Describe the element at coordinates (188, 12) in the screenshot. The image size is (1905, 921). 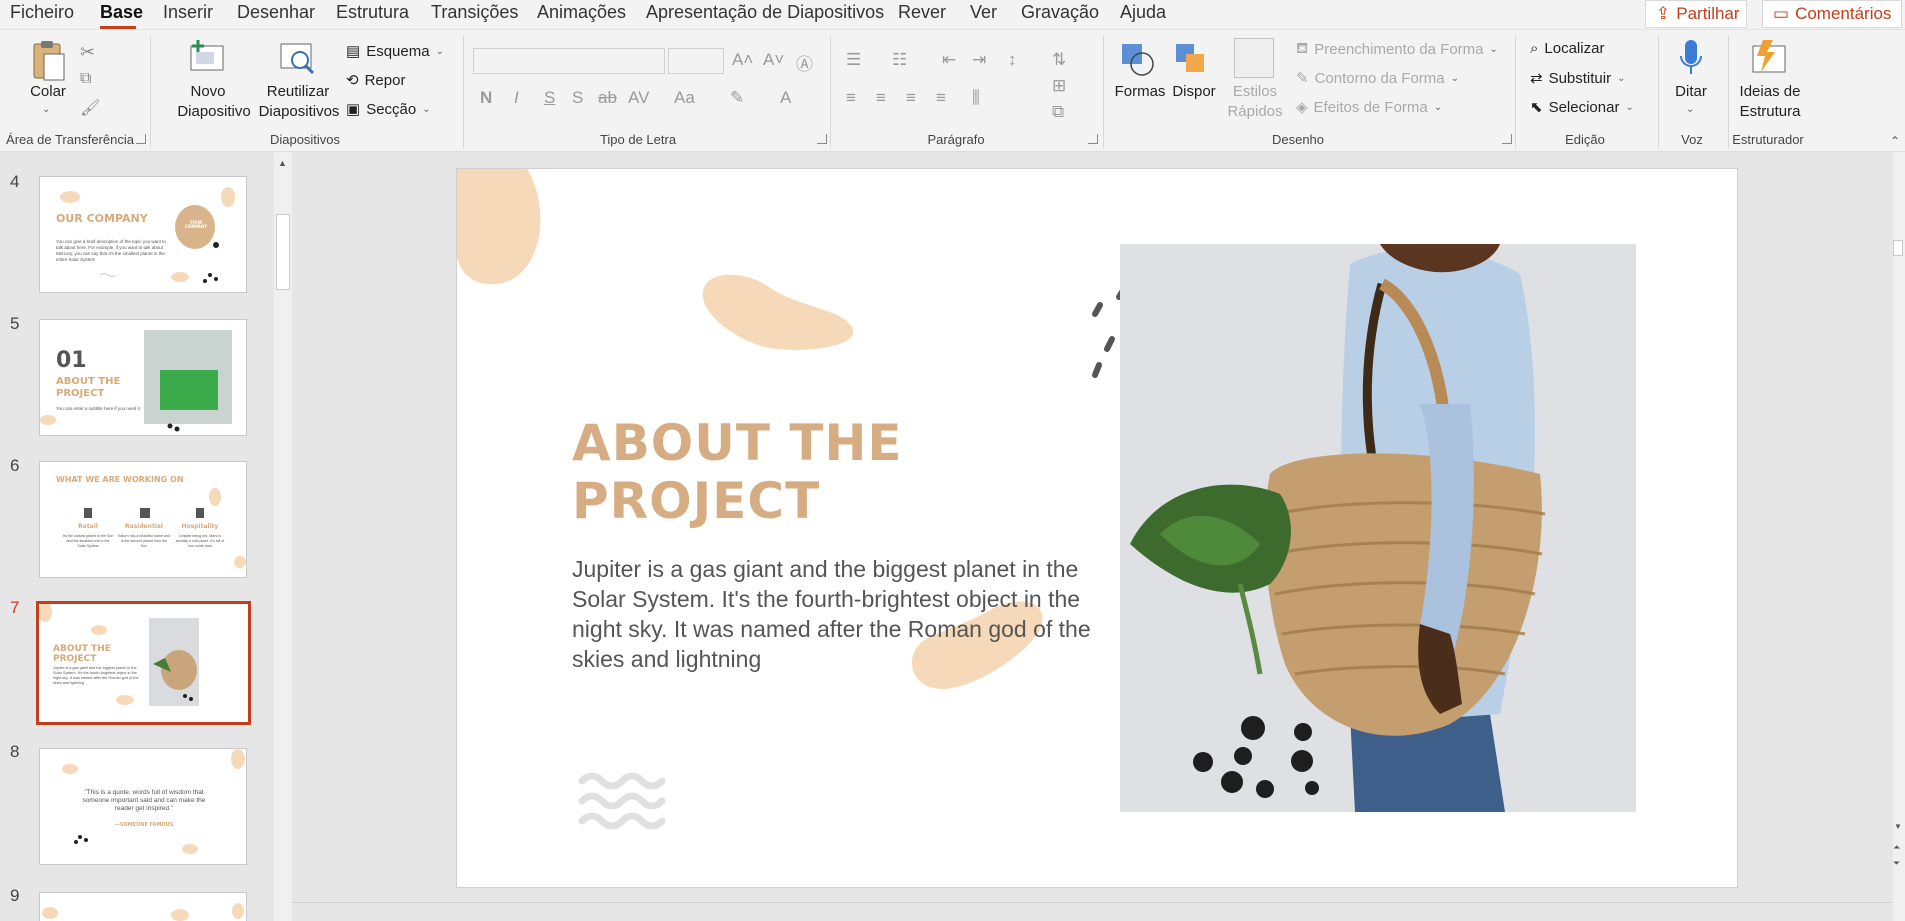
I see `tab-inserir: Inserir` at that location.